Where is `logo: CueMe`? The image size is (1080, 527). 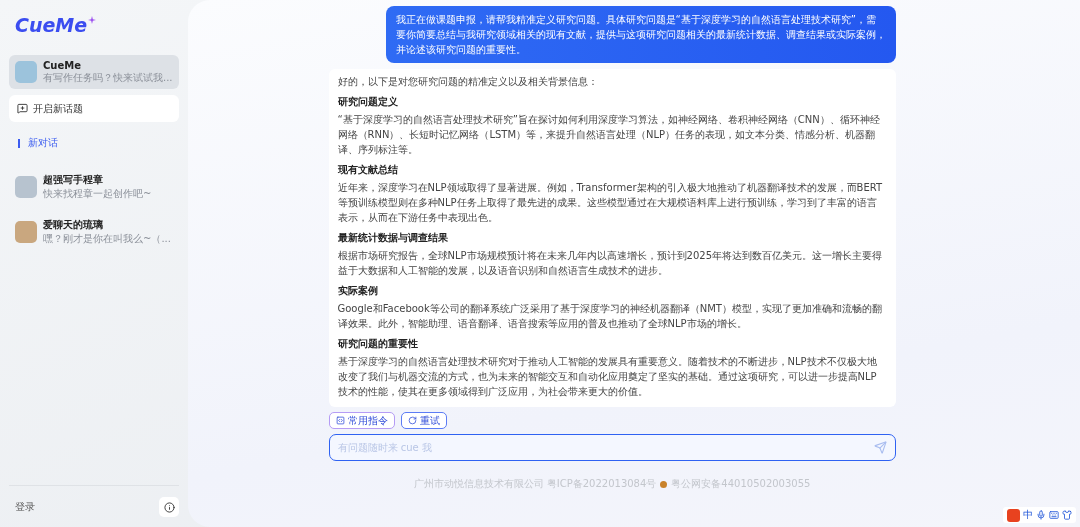 logo: CueMe is located at coordinates (94, 25).